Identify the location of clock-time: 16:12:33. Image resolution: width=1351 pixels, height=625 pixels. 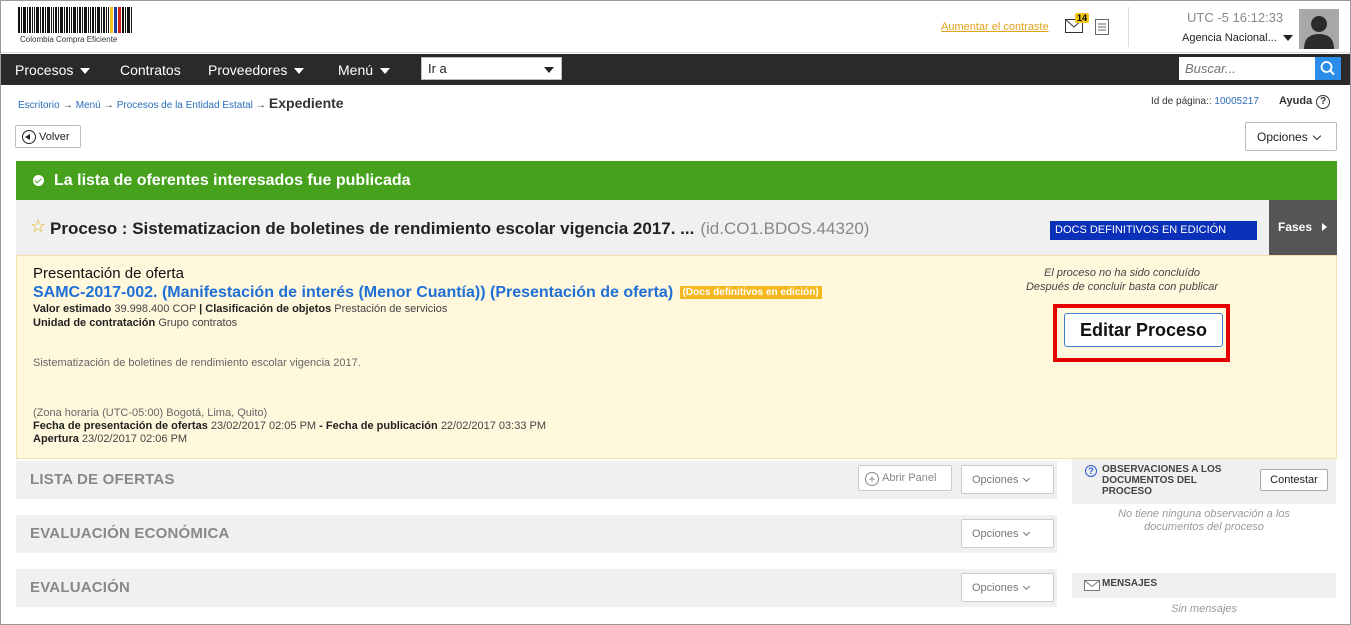
(1258, 17).